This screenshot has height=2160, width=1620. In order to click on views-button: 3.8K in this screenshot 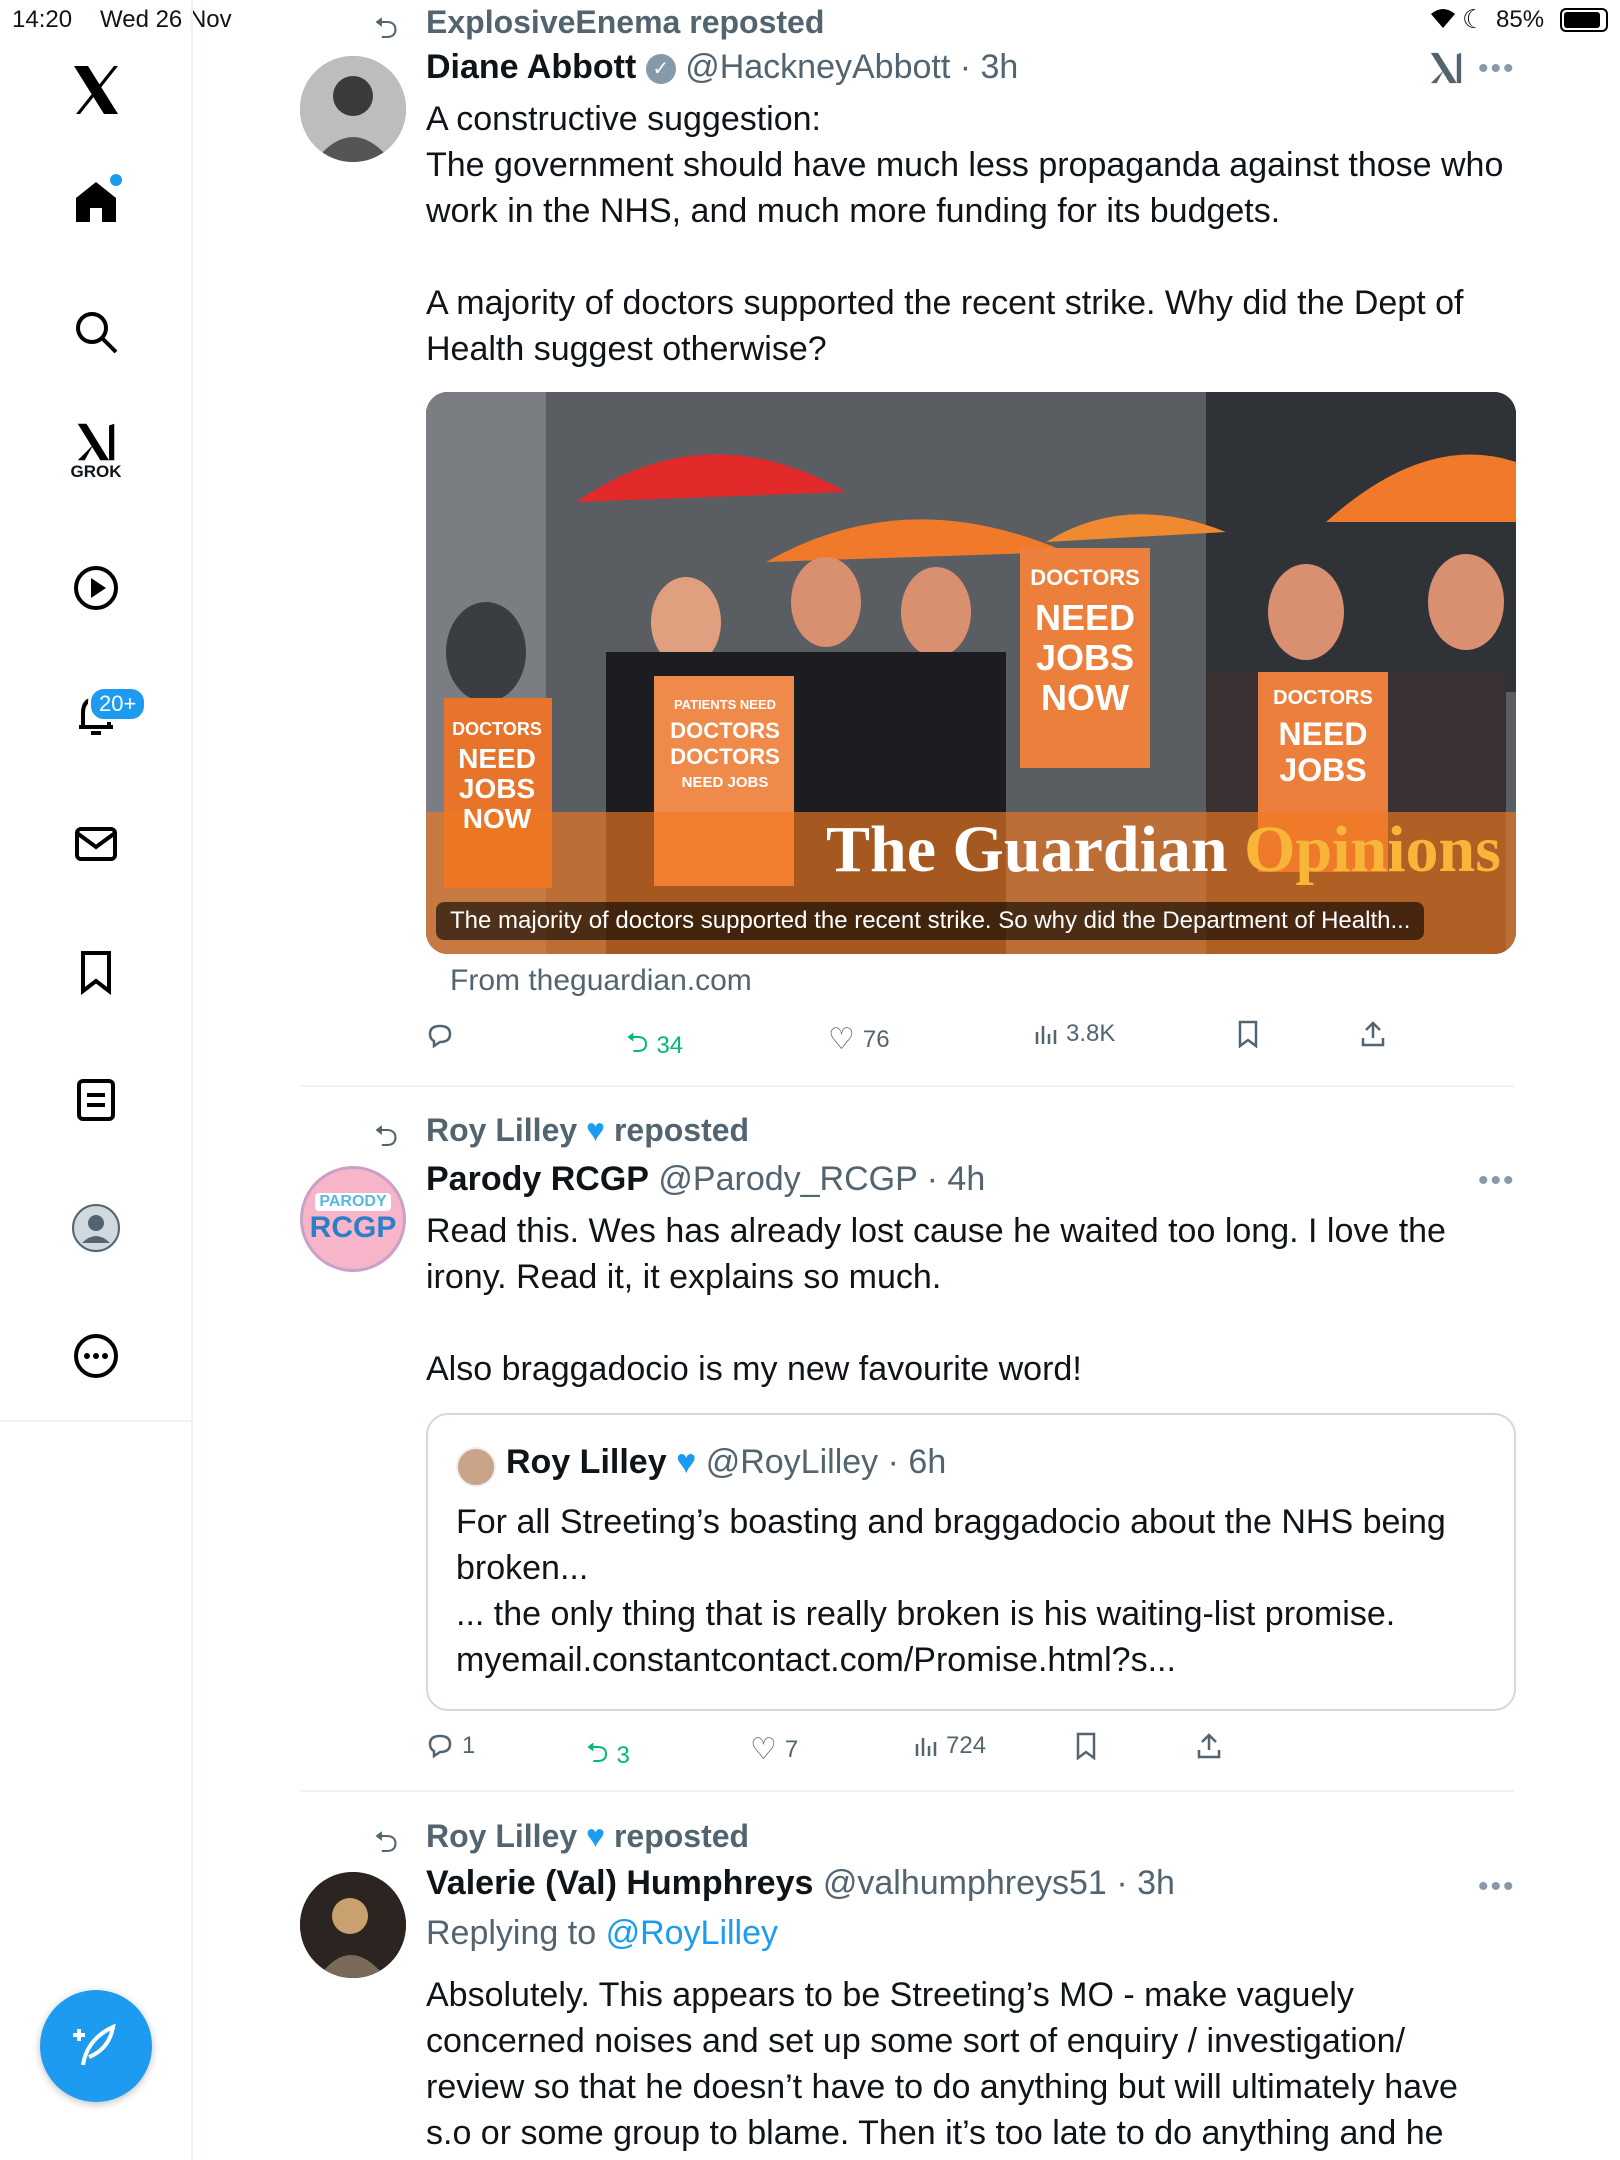, I will do `click(1074, 1034)`.